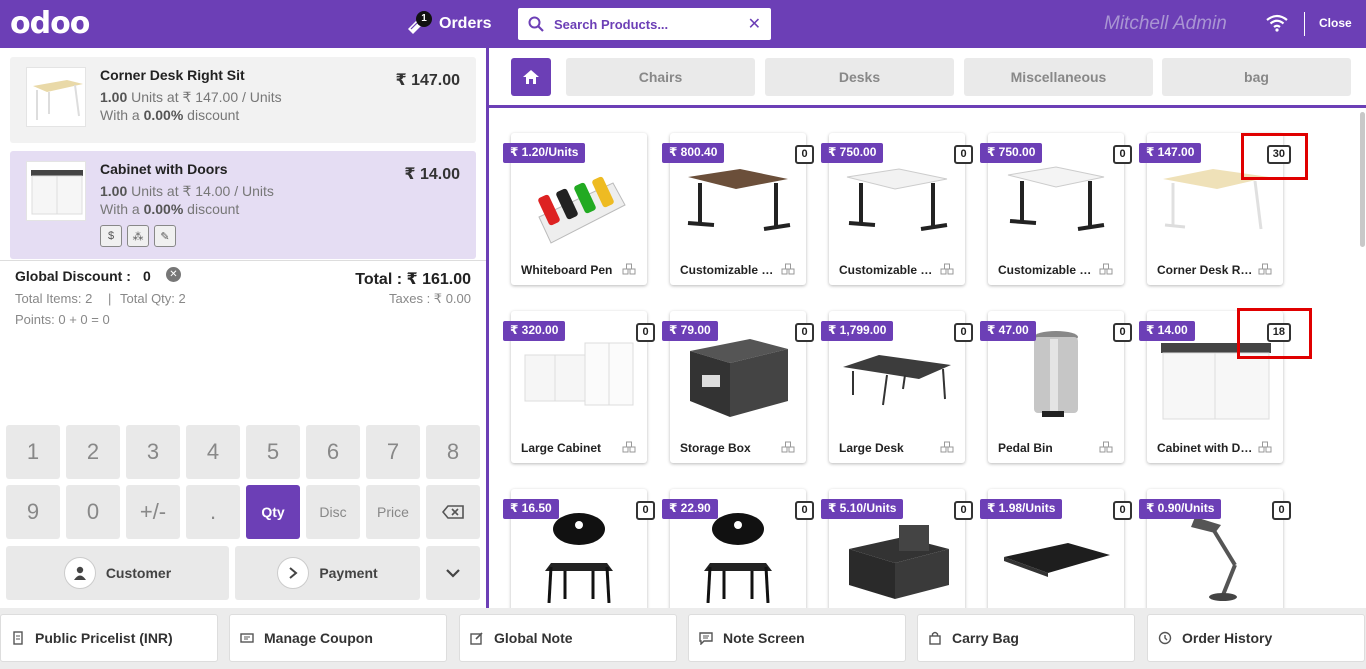 The height and width of the screenshot is (669, 1366). What do you see at coordinates (1362, 179) in the screenshot?
I see `scrollbar` at bounding box center [1362, 179].